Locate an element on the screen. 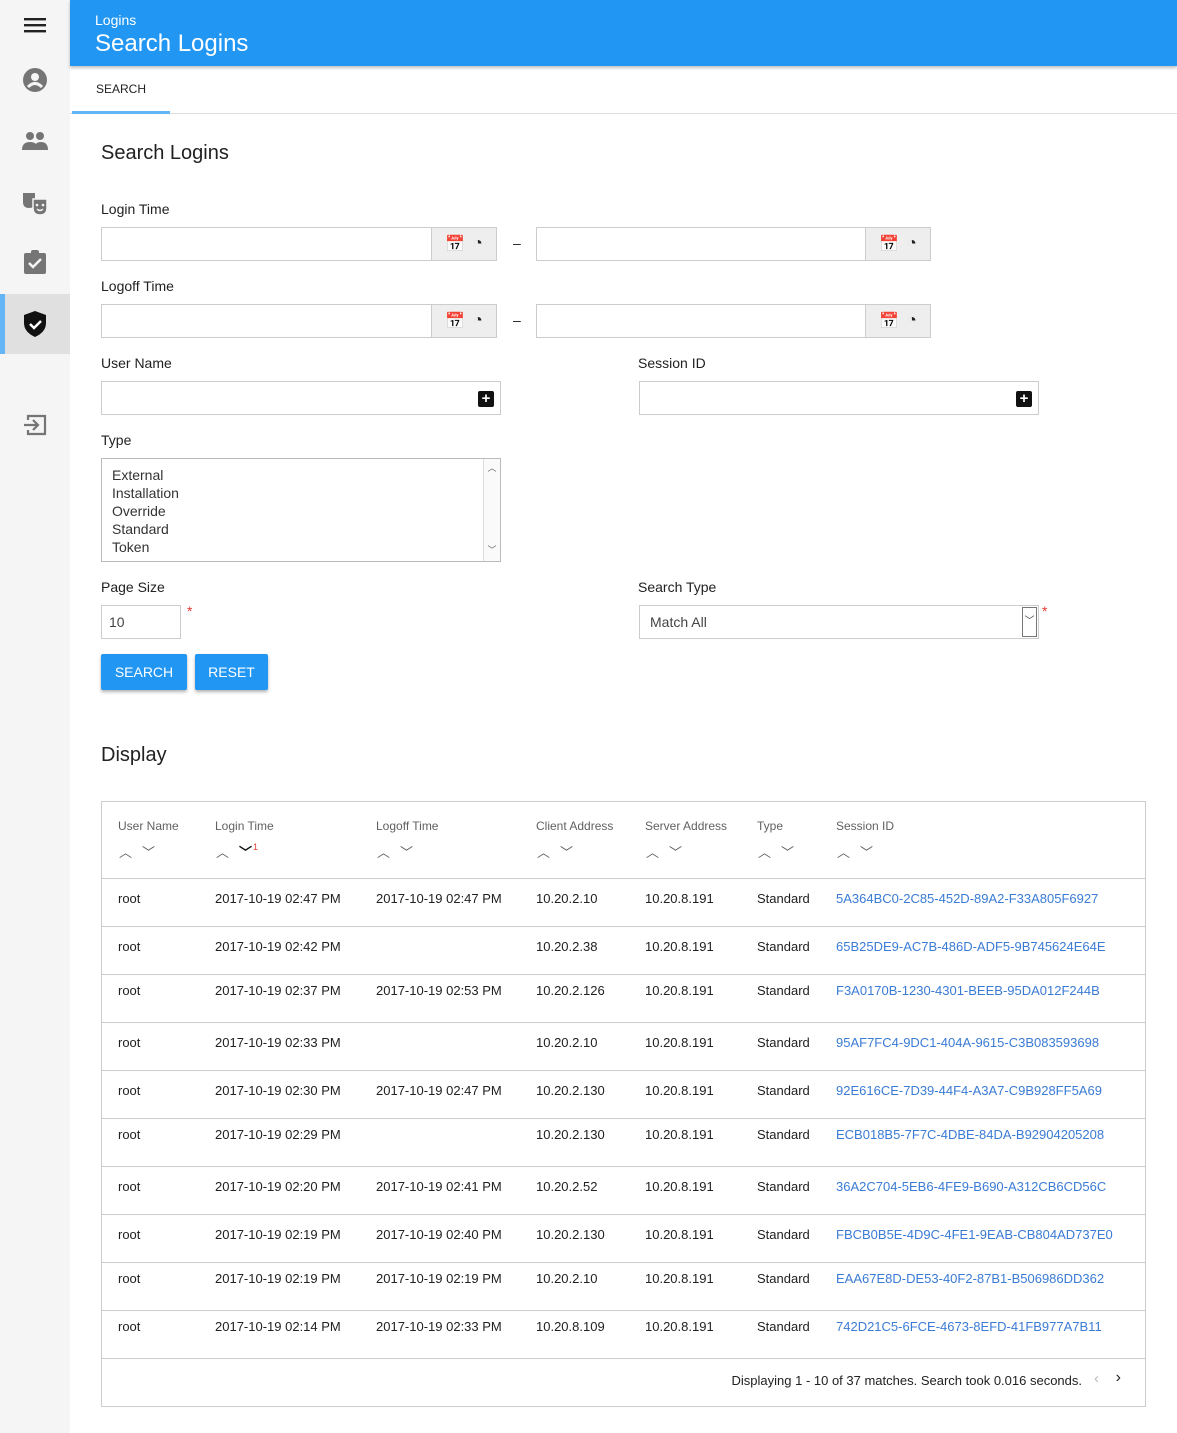  breadcrumb: Logins is located at coordinates (115, 20).